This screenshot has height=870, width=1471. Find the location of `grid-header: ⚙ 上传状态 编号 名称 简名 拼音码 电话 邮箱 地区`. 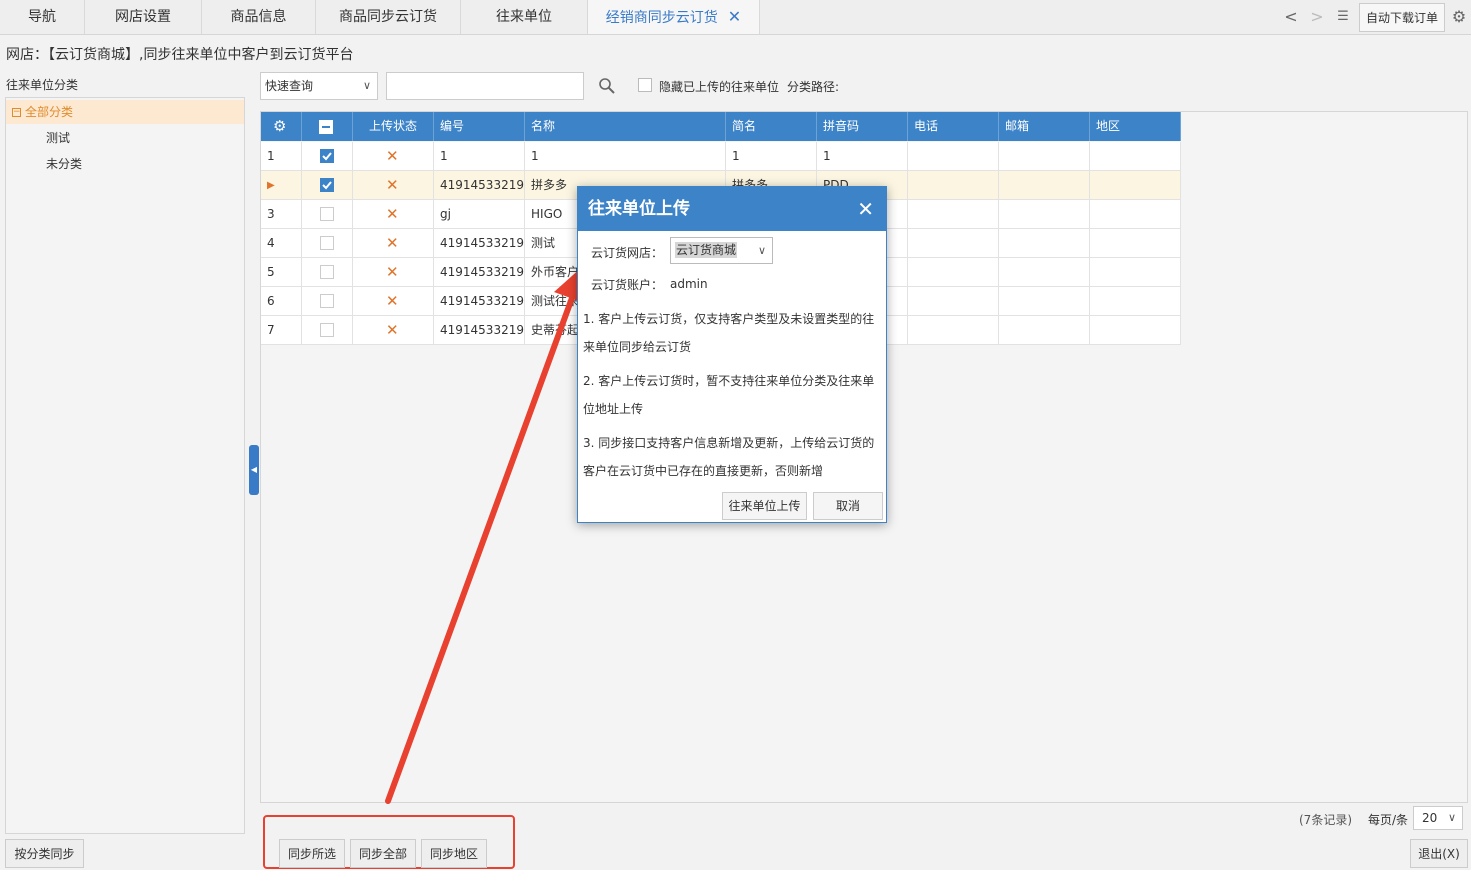

grid-header: ⚙ 上传状态 编号 名称 简名 拼音码 电话 邮箱 地区 is located at coordinates (721, 126).